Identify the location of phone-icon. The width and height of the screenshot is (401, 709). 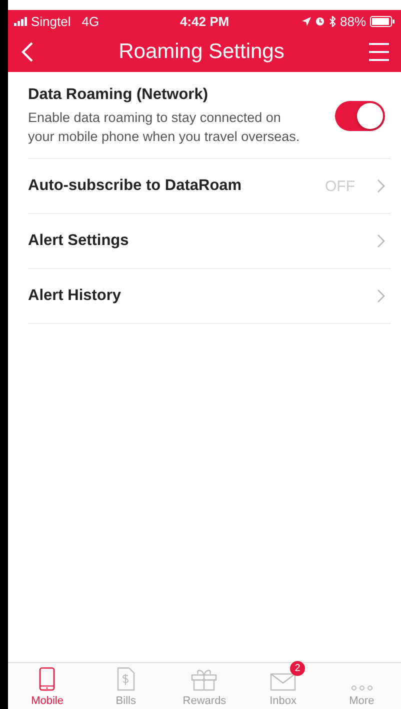
(47, 679).